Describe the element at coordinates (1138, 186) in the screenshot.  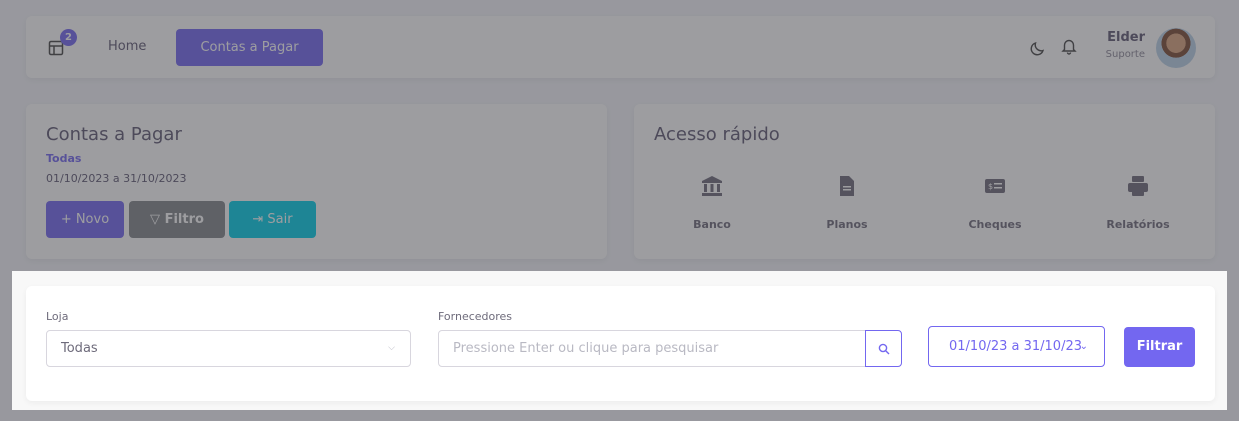
I see `printer-icon` at that location.